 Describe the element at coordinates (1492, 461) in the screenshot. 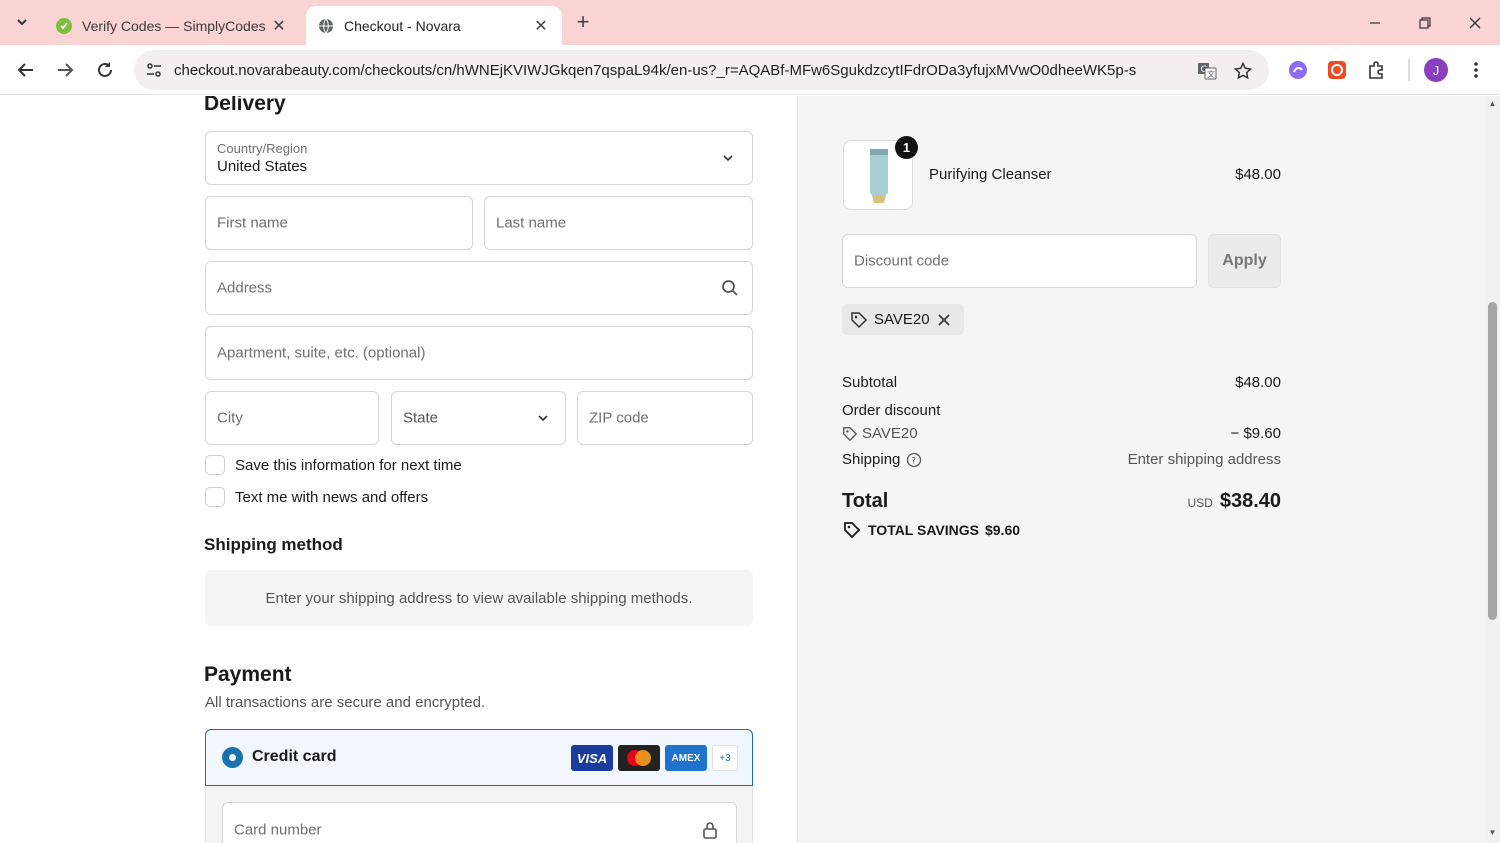

I see `scroll-thumb` at that location.